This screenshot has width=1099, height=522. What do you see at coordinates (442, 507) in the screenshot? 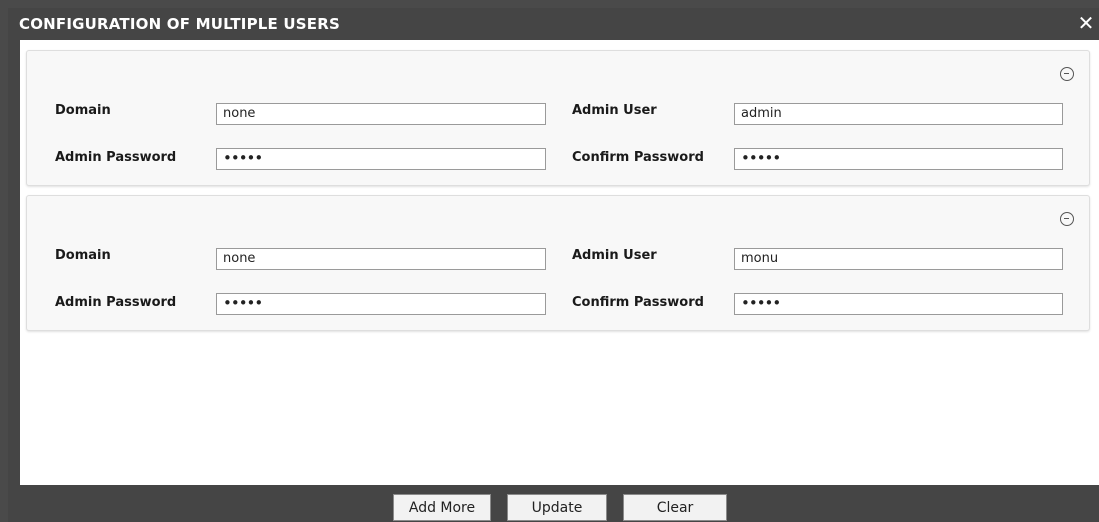
I see `add-more-button: Add More` at bounding box center [442, 507].